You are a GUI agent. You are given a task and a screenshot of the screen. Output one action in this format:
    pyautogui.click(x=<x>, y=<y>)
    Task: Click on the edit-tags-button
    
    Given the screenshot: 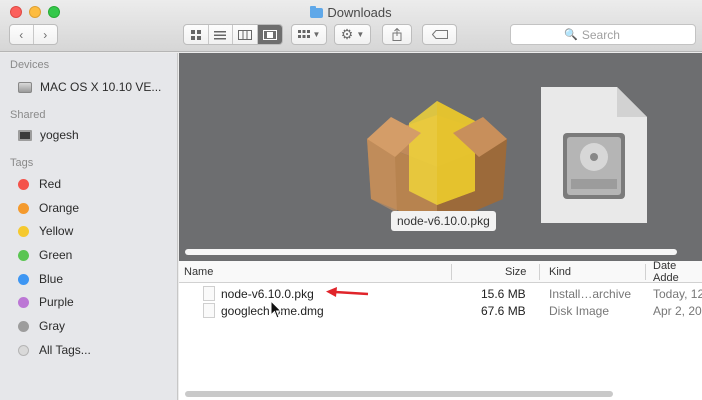 What is the action you would take?
    pyautogui.click(x=439, y=34)
    